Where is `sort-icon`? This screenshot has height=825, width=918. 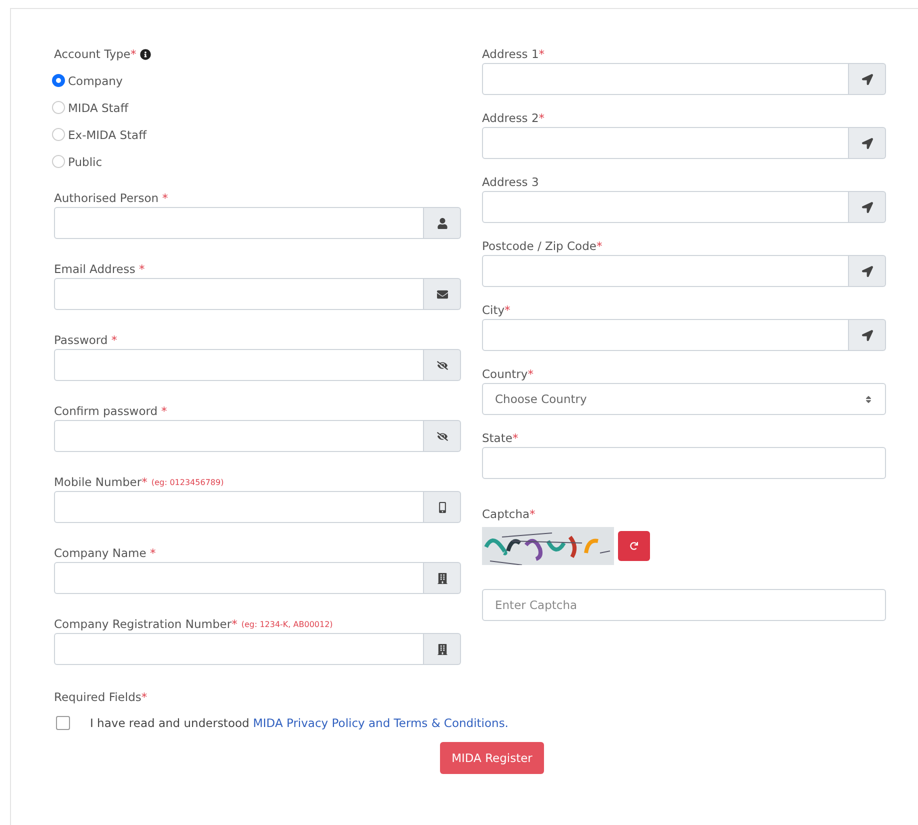
sort-icon is located at coordinates (868, 399).